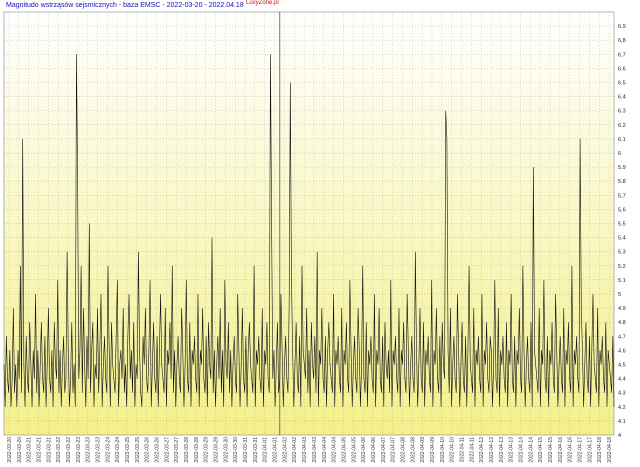 Image resolution: width=640 pixels, height=467 pixels. Describe the element at coordinates (622, 380) in the screenshot. I see `y-tick-label: 4.4` at that location.